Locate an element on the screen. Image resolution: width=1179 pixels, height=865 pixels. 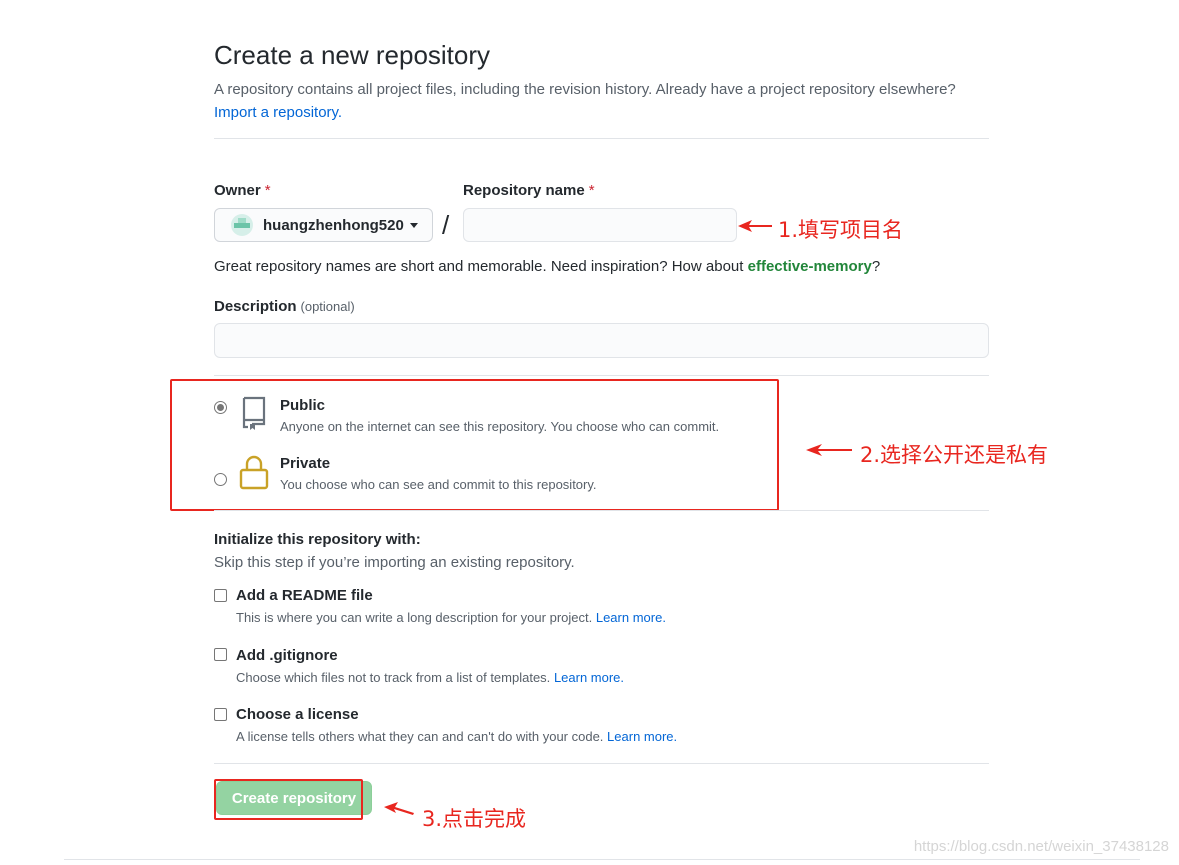
annotation-box-visibility is located at coordinates (474, 445).